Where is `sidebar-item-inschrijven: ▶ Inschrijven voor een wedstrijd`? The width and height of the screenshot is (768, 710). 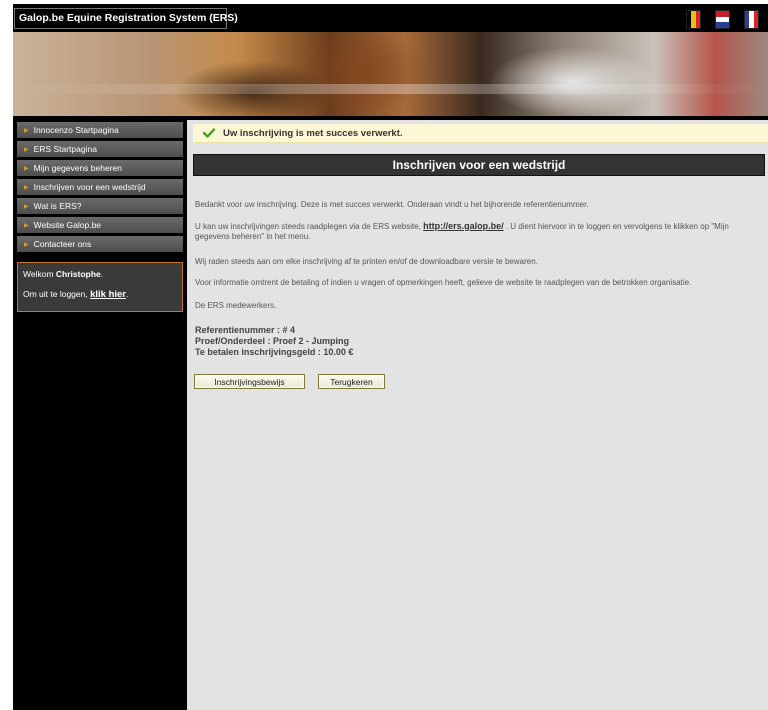
sidebar-item-inschrijven: ▶ Inschrijven voor een wedstrijd is located at coordinates (100, 187).